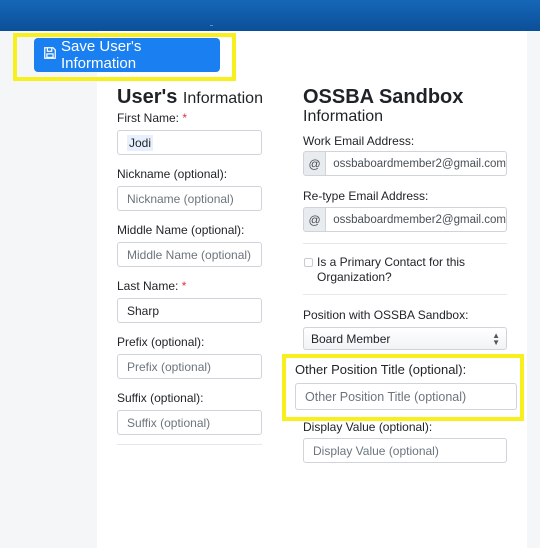 The width and height of the screenshot is (540, 548). I want to click on nickname-input: Nickname (optional), so click(189, 198).